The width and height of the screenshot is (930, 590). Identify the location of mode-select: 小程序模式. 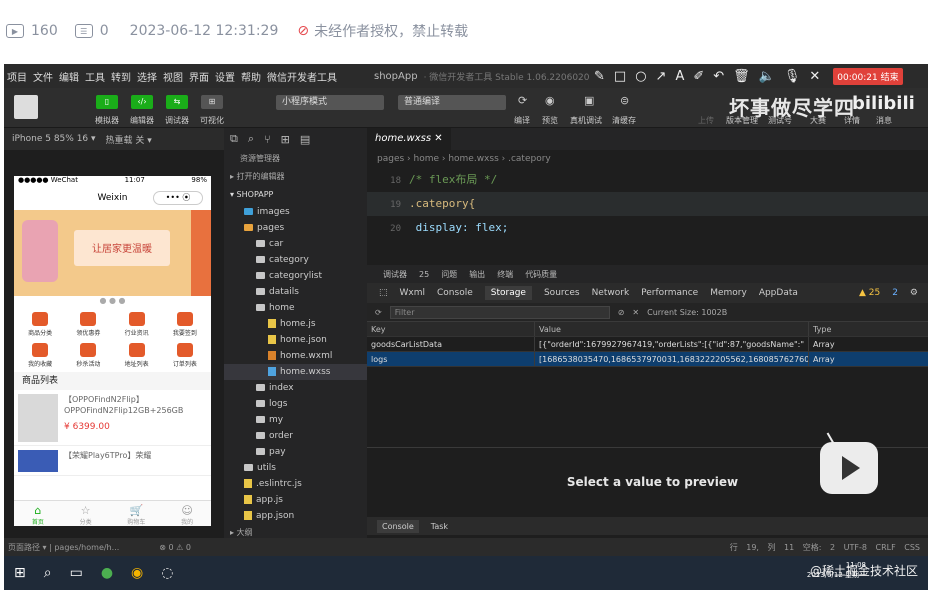
(330, 102).